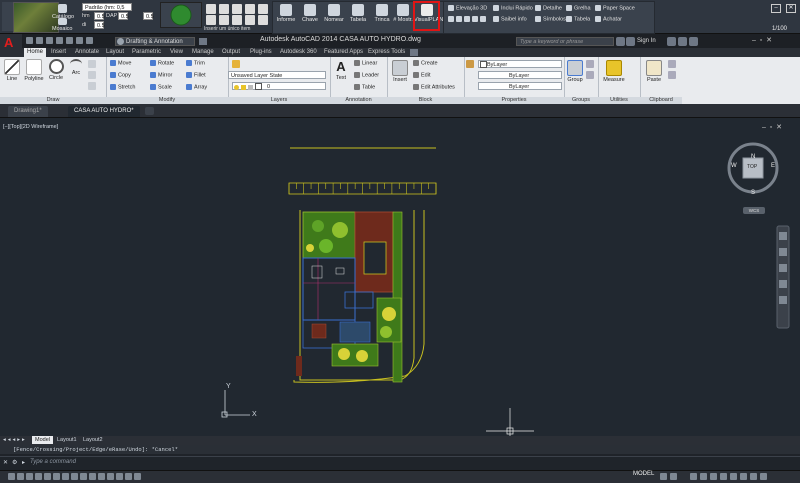 This screenshot has height=483, width=800. I want to click on block-panel-title: Block, so click(425, 100).